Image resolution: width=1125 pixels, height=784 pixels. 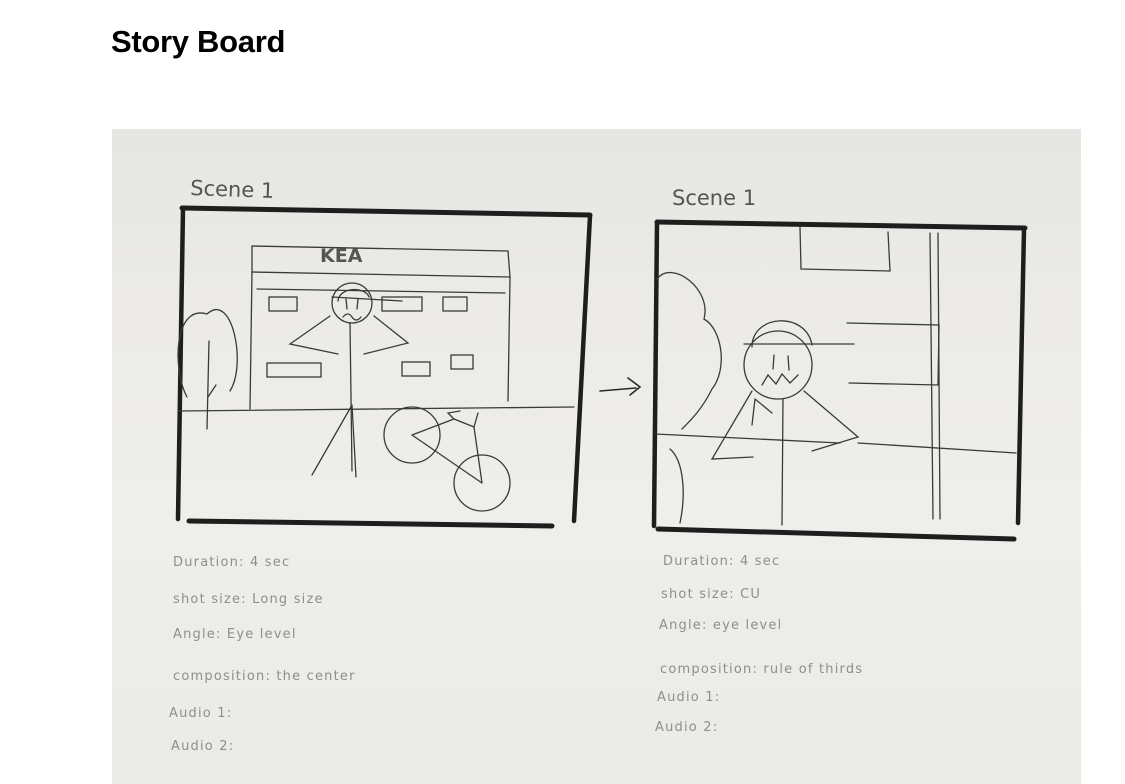 What do you see at coordinates (235, 634) in the screenshot?
I see `panel-1-note-angle: Angle: Eye level` at bounding box center [235, 634].